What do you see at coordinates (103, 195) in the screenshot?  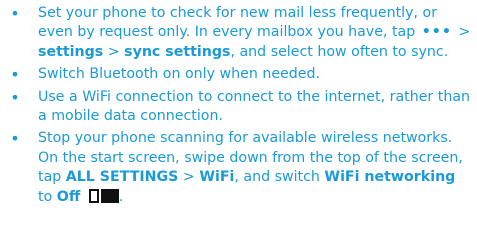 I see `toggle-off-icon` at bounding box center [103, 195].